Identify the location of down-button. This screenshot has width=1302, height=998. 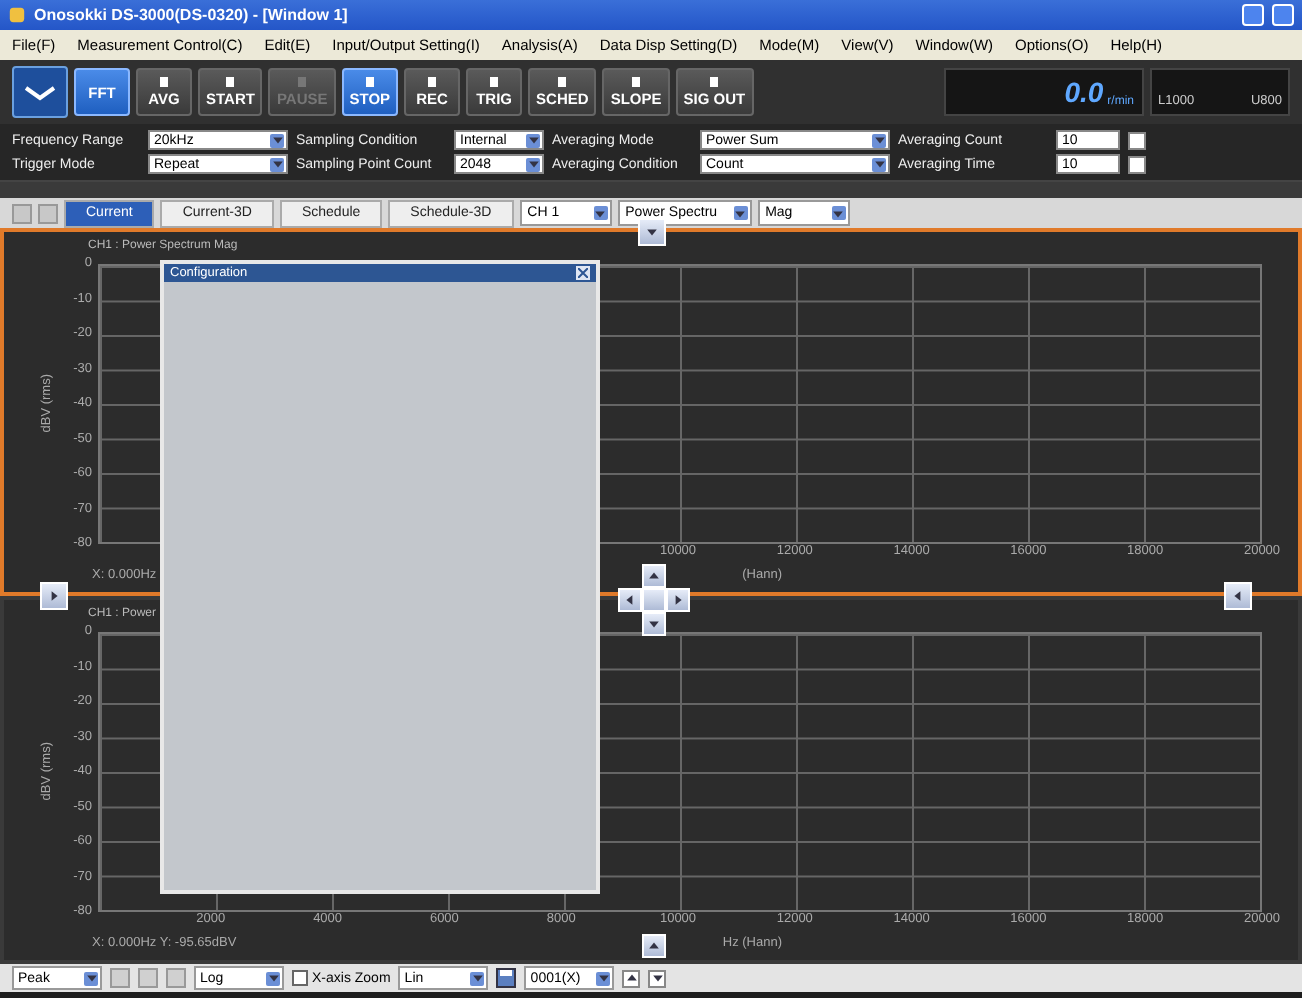
(657, 978).